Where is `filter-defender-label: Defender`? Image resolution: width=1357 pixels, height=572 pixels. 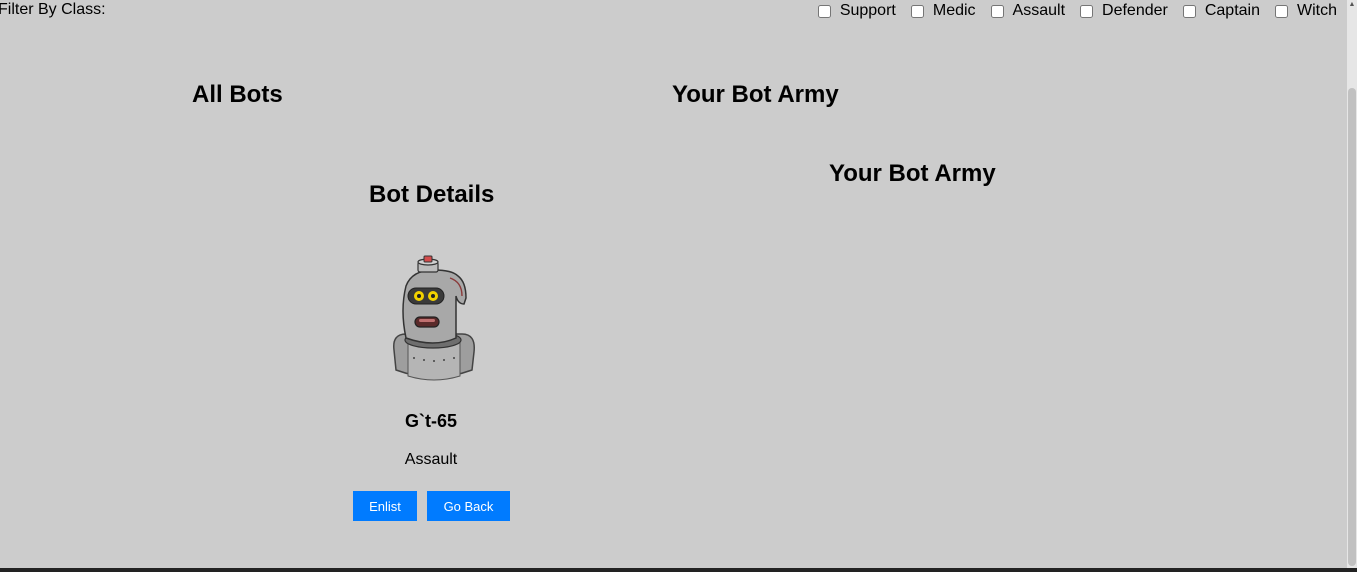
filter-defender-label: Defender is located at coordinates (1135, 10).